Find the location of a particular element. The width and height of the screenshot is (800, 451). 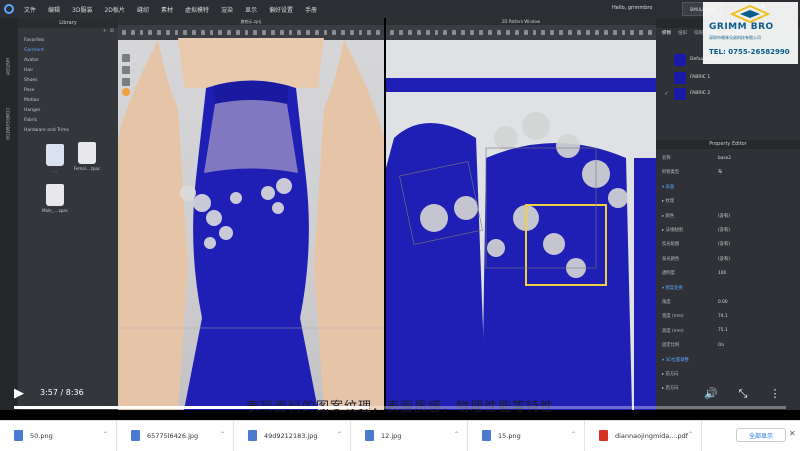

library-item: Avatar is located at coordinates (68, 61).